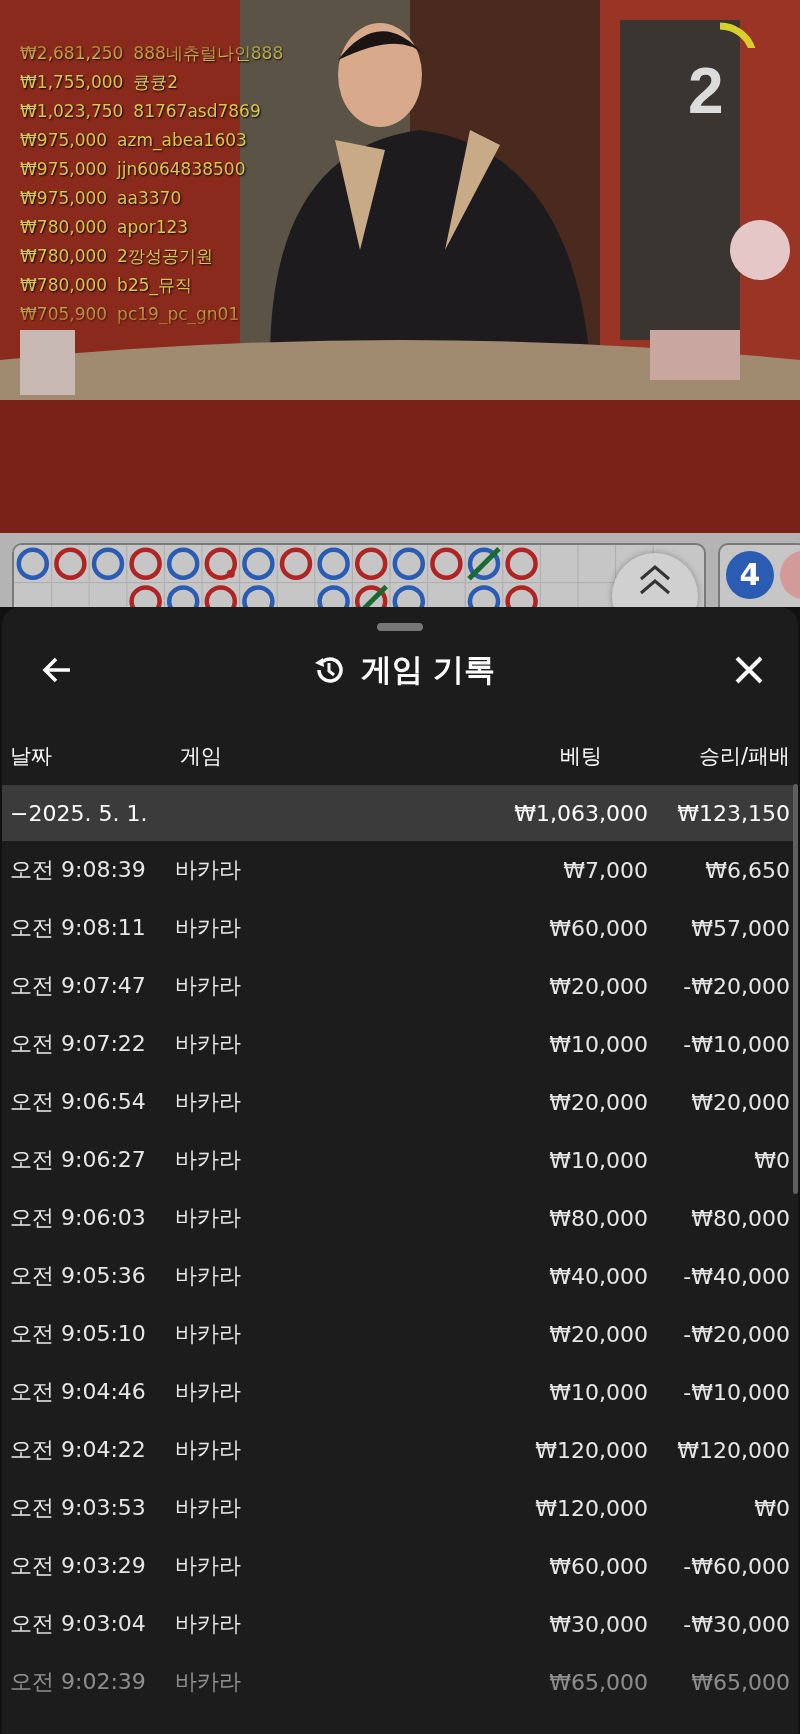 This screenshot has width=800, height=1734. I want to click on table-cell-text: 오전 9:07:22, so click(78, 1044).